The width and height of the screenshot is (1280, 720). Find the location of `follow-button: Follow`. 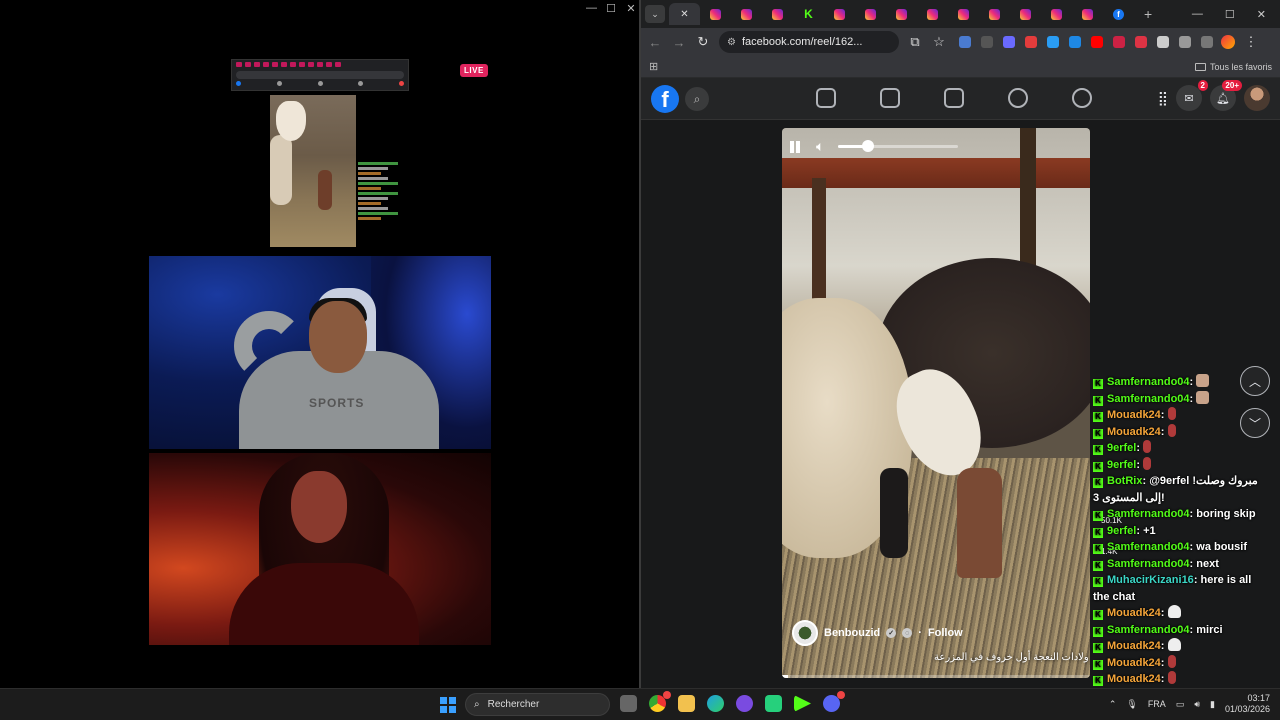

follow-button: Follow is located at coordinates (945, 633).